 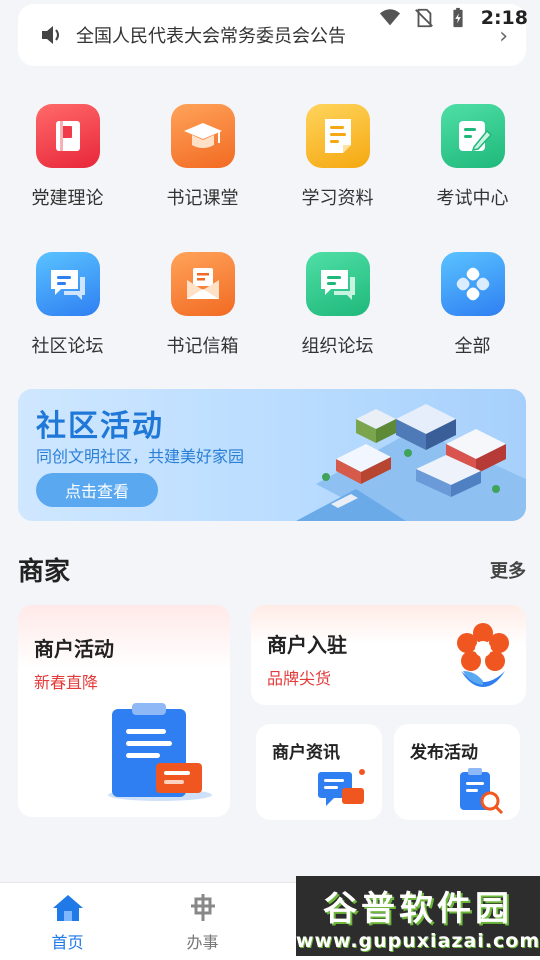 I want to click on clipboard-icon, so click(x=160, y=752).